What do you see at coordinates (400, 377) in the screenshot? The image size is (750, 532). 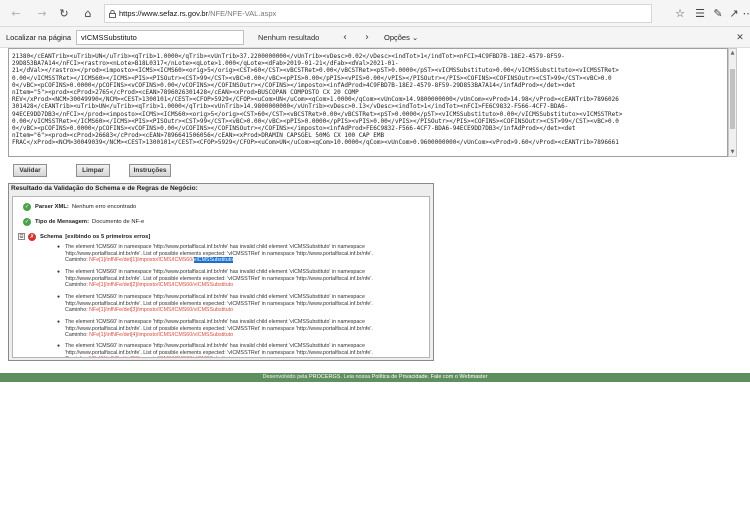 I see `privacy-policy-link: Política de Privacidade` at bounding box center [400, 377].